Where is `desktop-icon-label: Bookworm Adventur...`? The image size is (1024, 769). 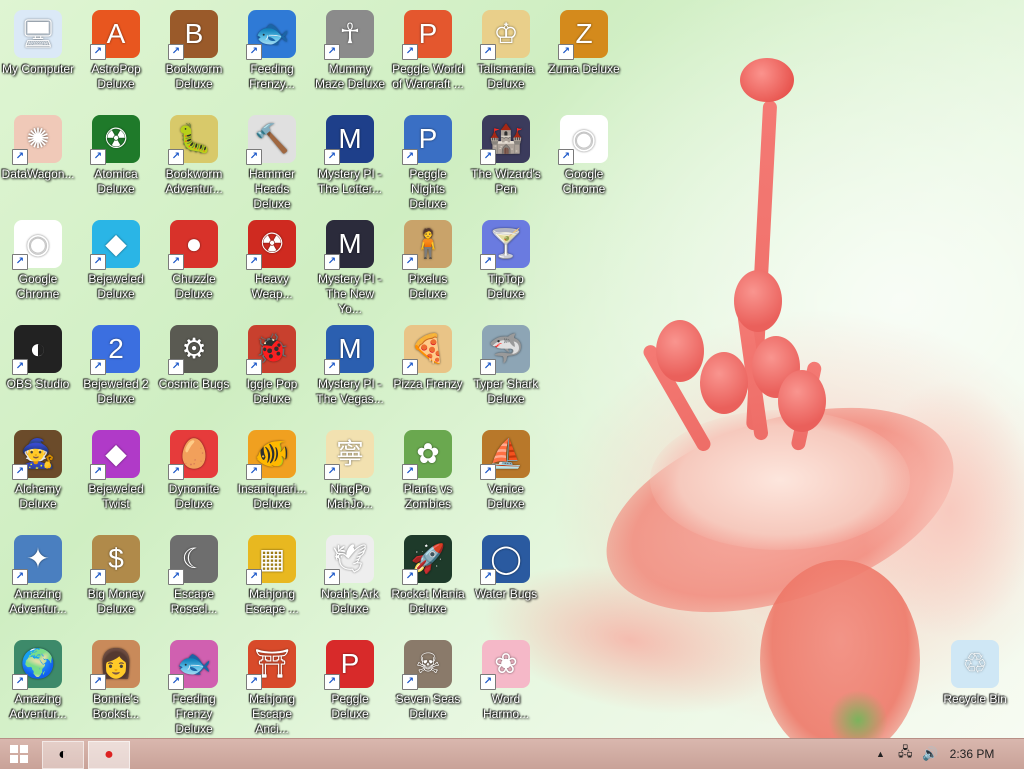 desktop-icon-label: Bookworm Adventur... is located at coordinates (194, 181).